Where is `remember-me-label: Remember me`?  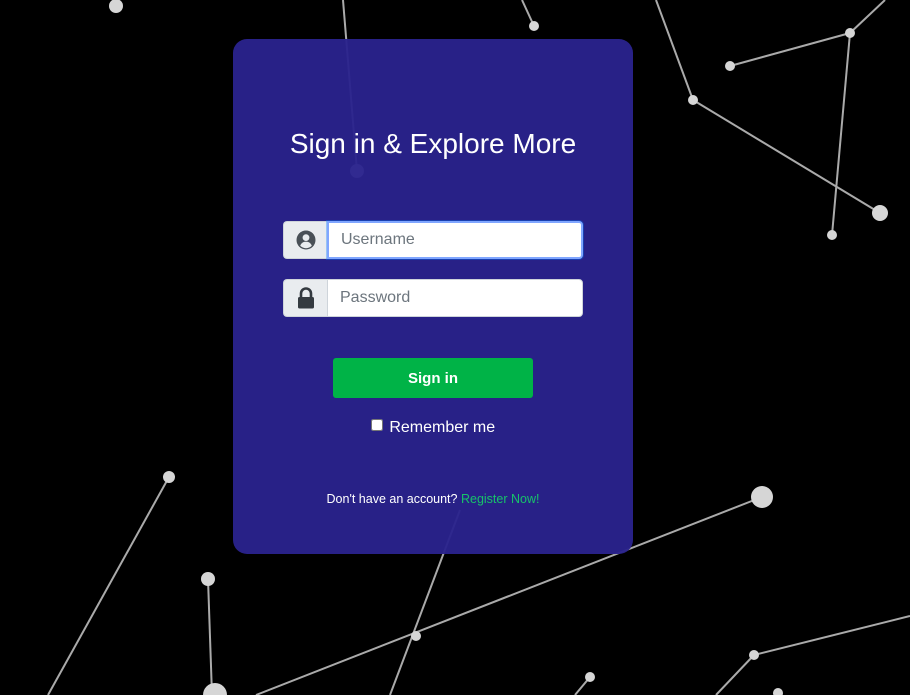 remember-me-label: Remember me is located at coordinates (442, 427).